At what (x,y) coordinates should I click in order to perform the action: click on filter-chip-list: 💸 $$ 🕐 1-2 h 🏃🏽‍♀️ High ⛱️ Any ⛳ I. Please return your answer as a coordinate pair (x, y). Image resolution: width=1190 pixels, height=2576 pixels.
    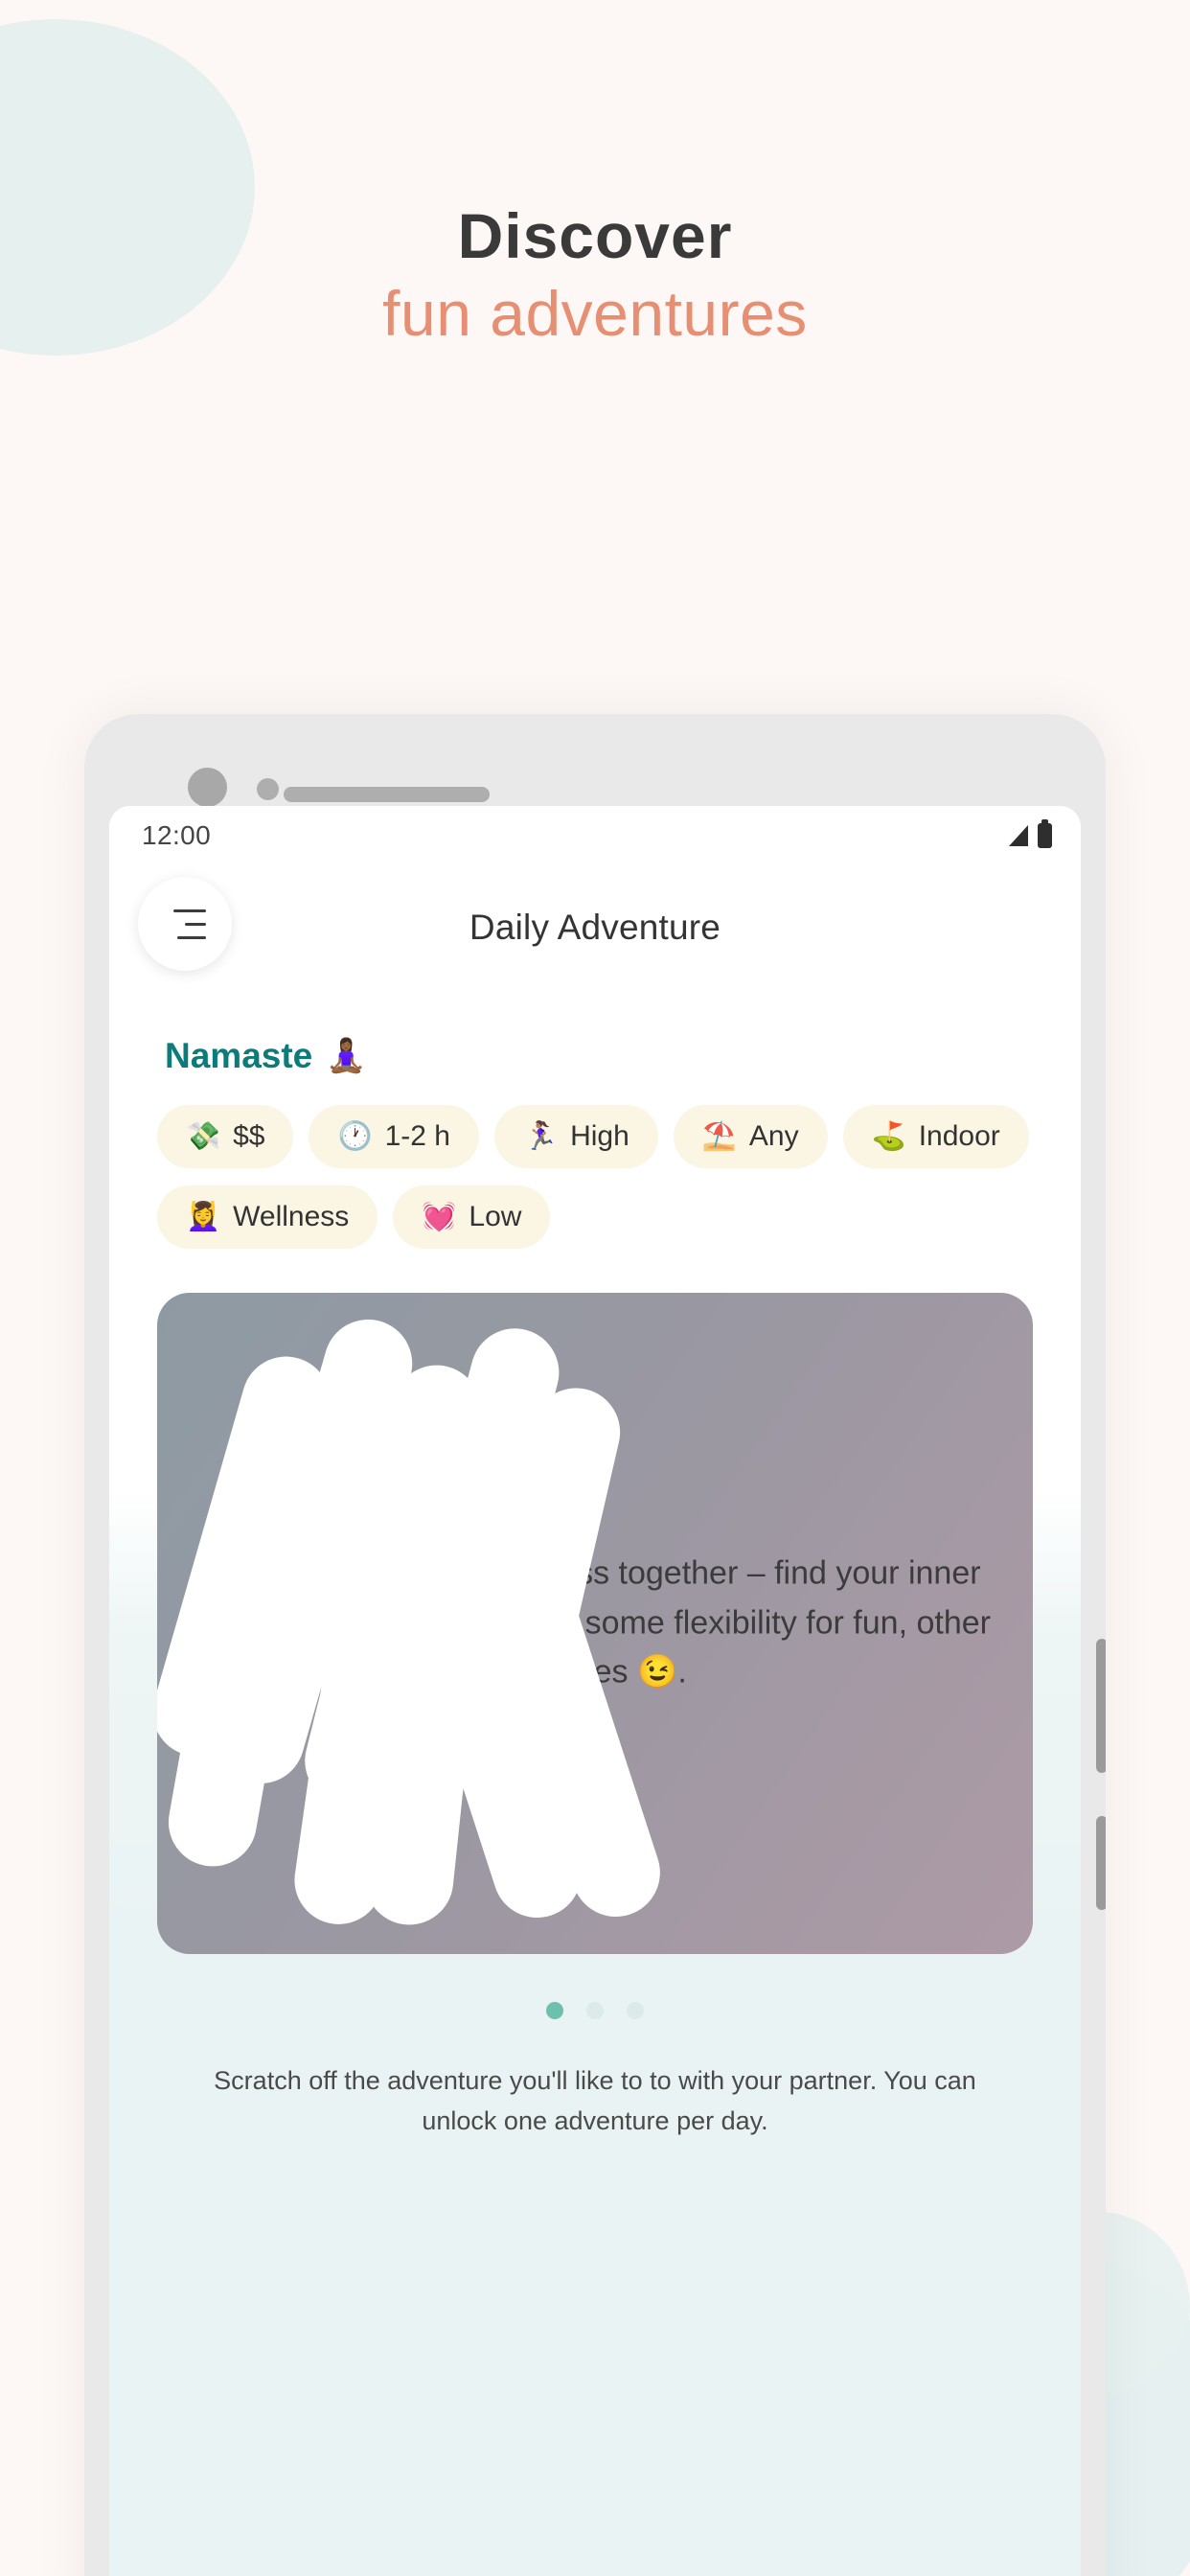
    Looking at the image, I should click on (595, 1162).